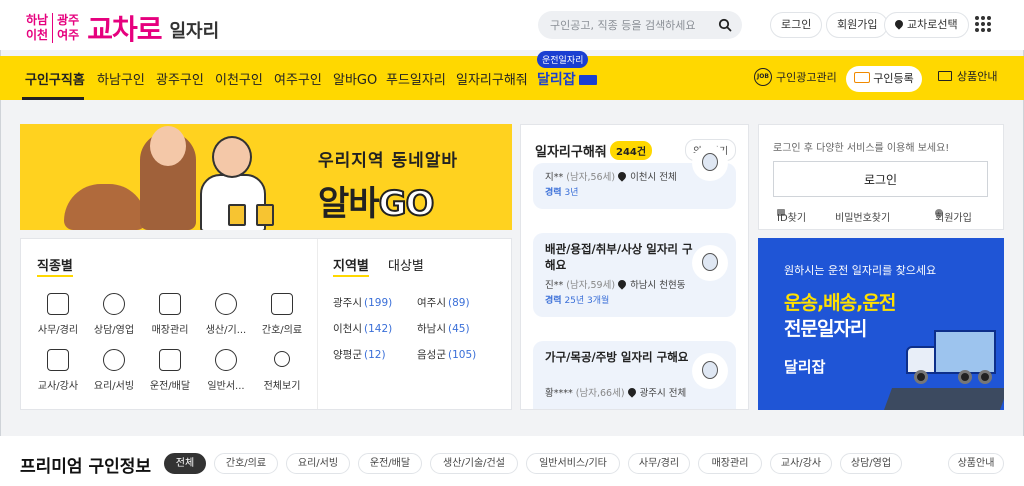 The image size is (1024, 486). What do you see at coordinates (563, 59) in the screenshot?
I see `dallijap-tag: 운전일자리` at bounding box center [563, 59].